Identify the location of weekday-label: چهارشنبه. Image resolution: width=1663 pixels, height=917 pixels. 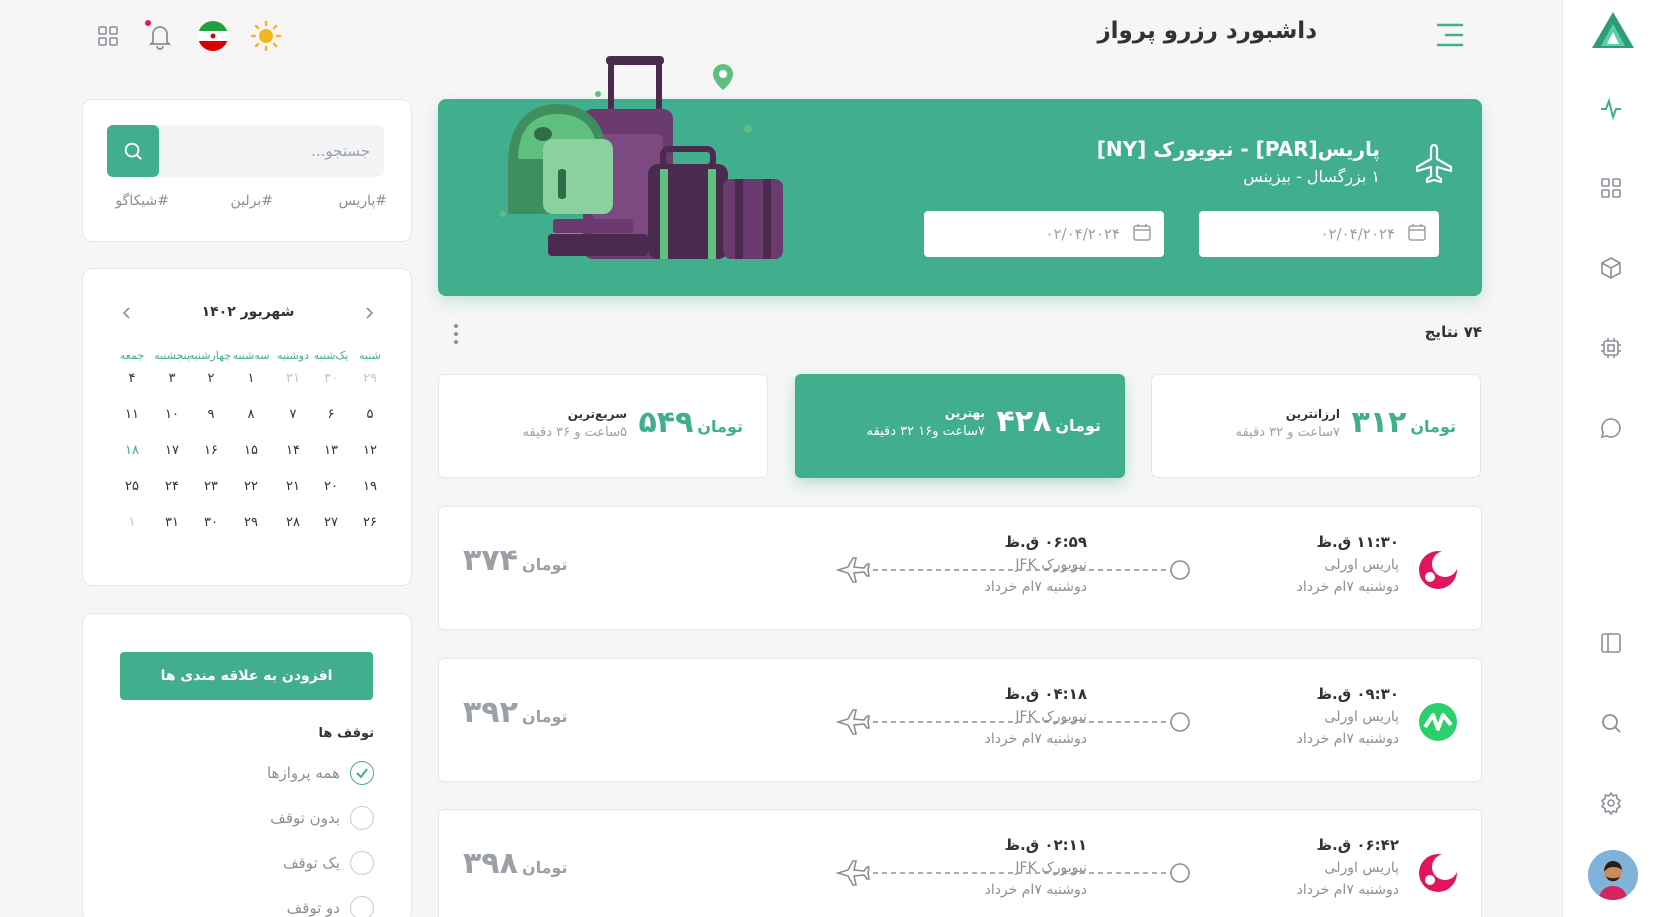
(209, 355).